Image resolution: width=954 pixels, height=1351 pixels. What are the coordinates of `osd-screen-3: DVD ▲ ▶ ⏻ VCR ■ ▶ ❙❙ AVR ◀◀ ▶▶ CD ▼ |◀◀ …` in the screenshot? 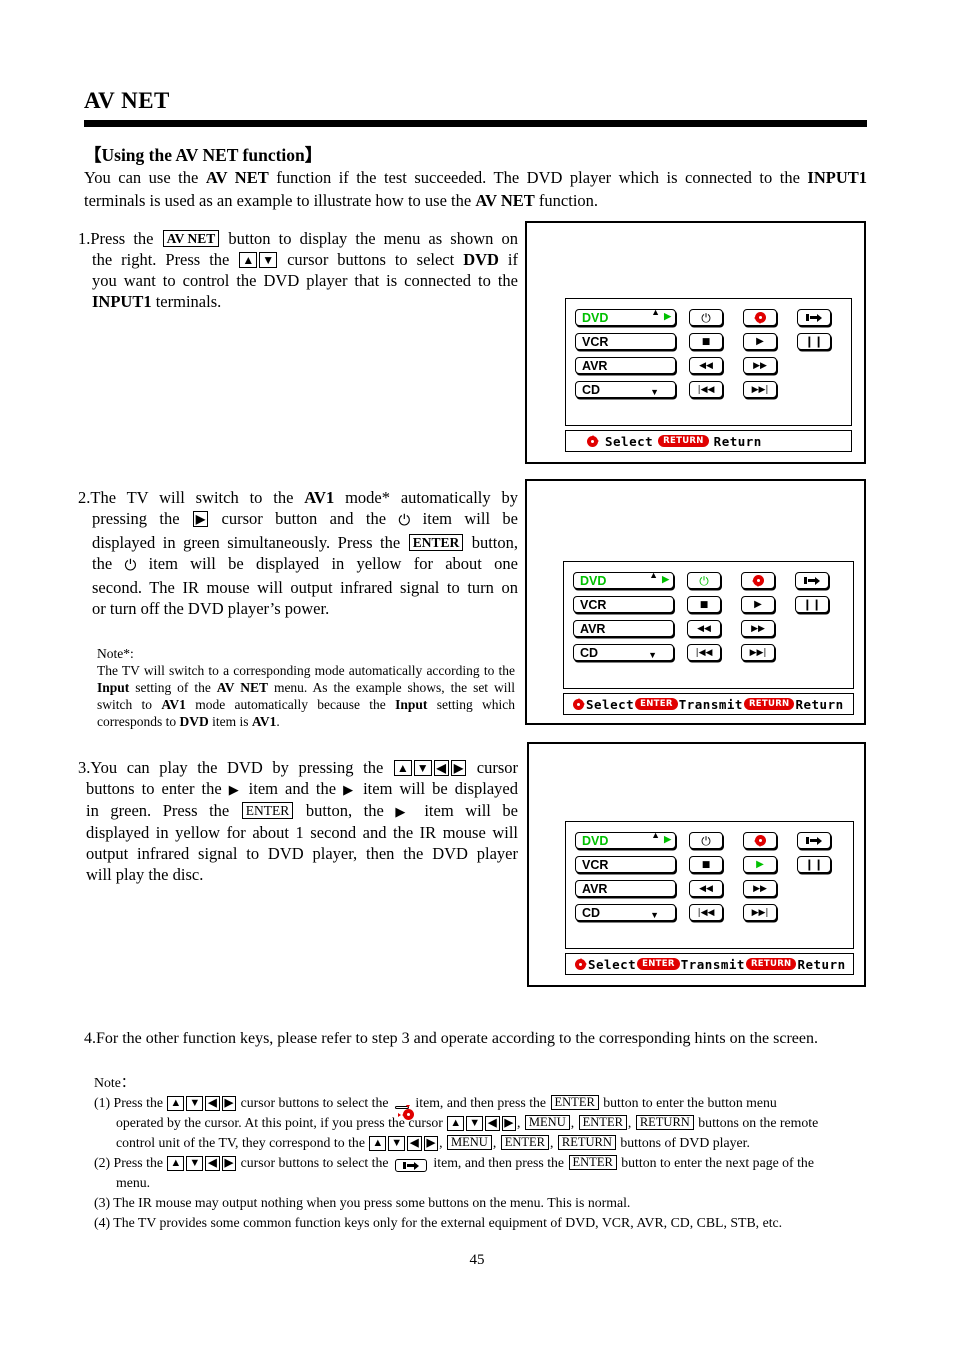 It's located at (709, 898).